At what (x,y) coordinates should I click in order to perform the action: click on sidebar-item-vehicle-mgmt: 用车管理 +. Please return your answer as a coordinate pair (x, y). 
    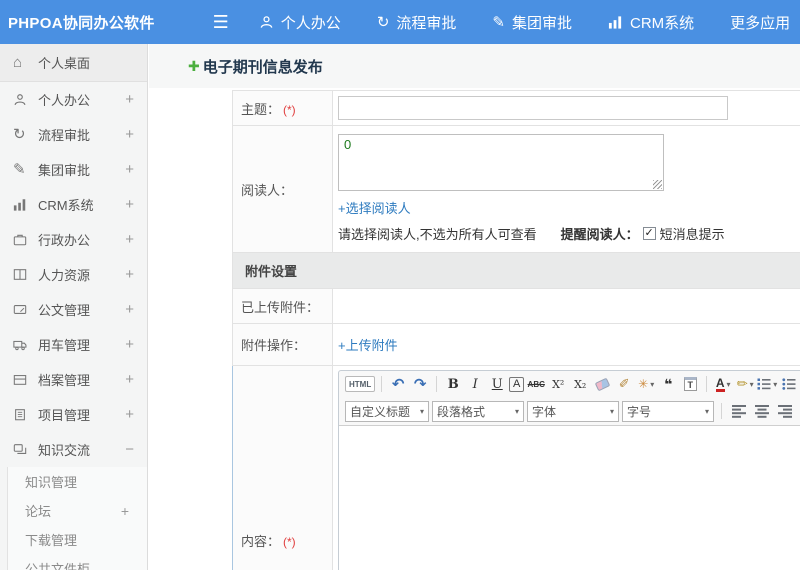
    Looking at the image, I should click on (73, 344).